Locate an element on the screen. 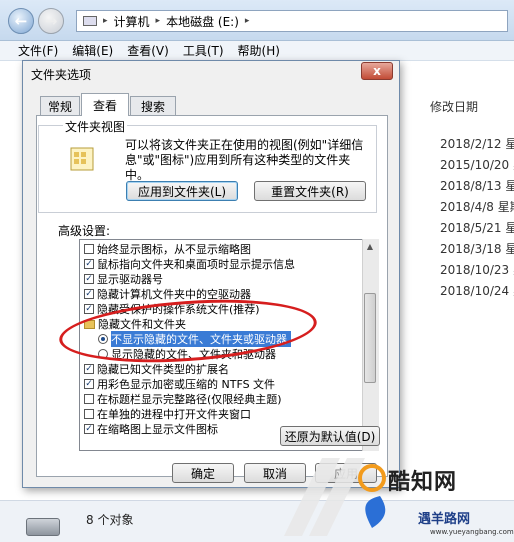  cancel-button: 取消 is located at coordinates (275, 473).